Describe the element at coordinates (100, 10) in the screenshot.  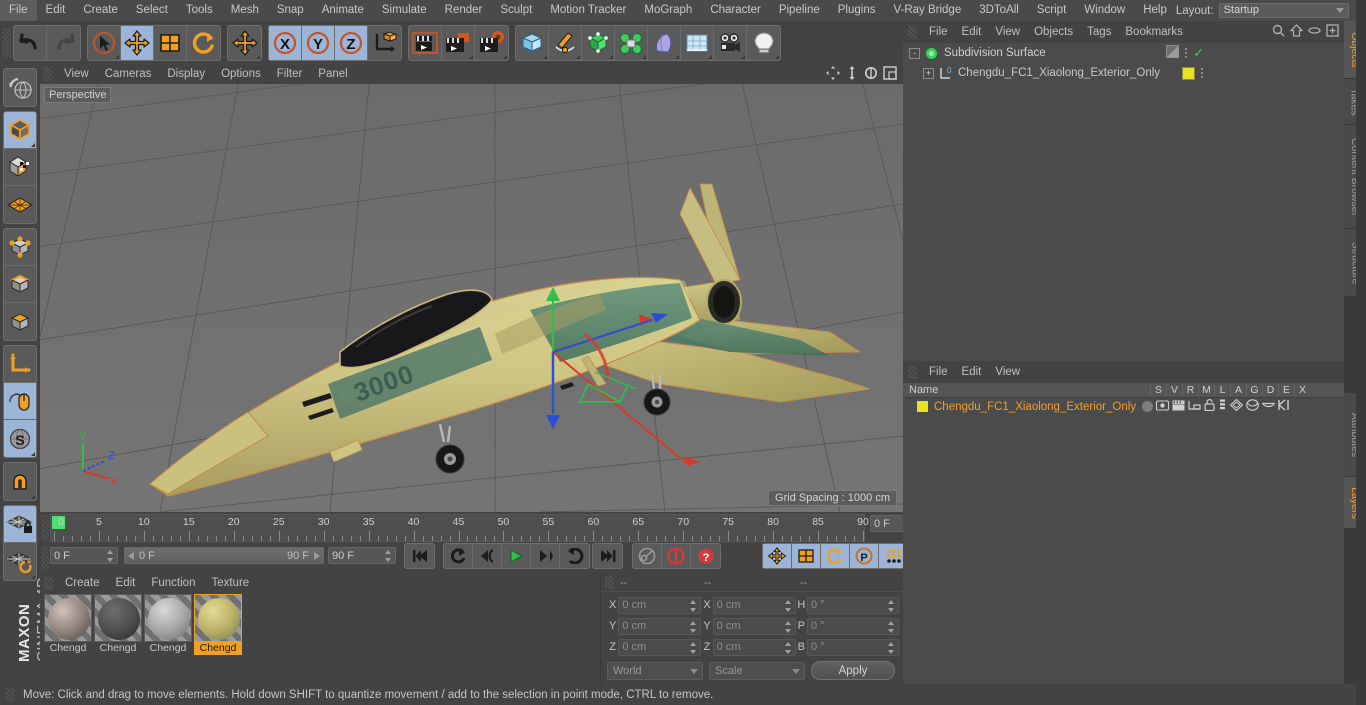
I see `menu-item-create: Create` at that location.